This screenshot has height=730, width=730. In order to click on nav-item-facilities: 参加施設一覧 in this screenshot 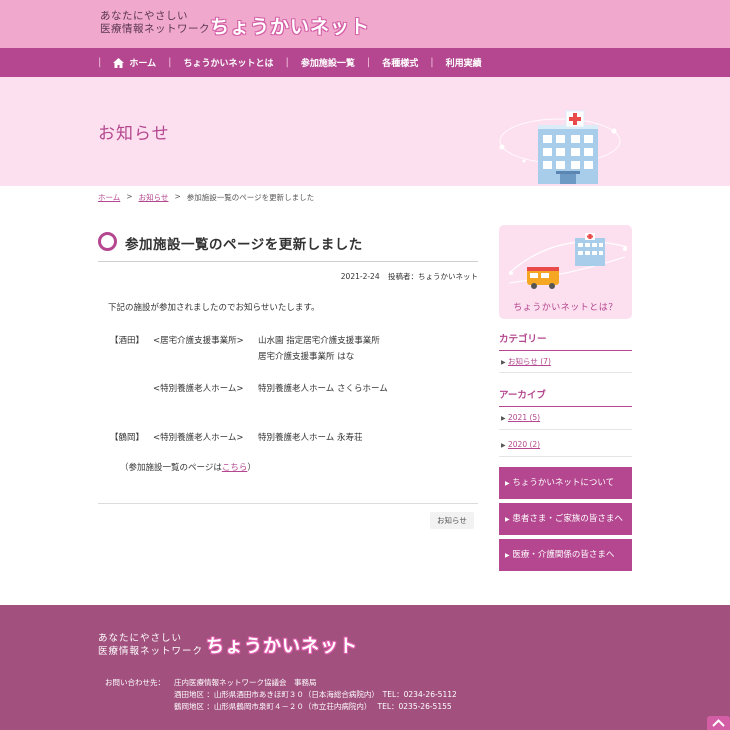, I will do `click(328, 62)`.